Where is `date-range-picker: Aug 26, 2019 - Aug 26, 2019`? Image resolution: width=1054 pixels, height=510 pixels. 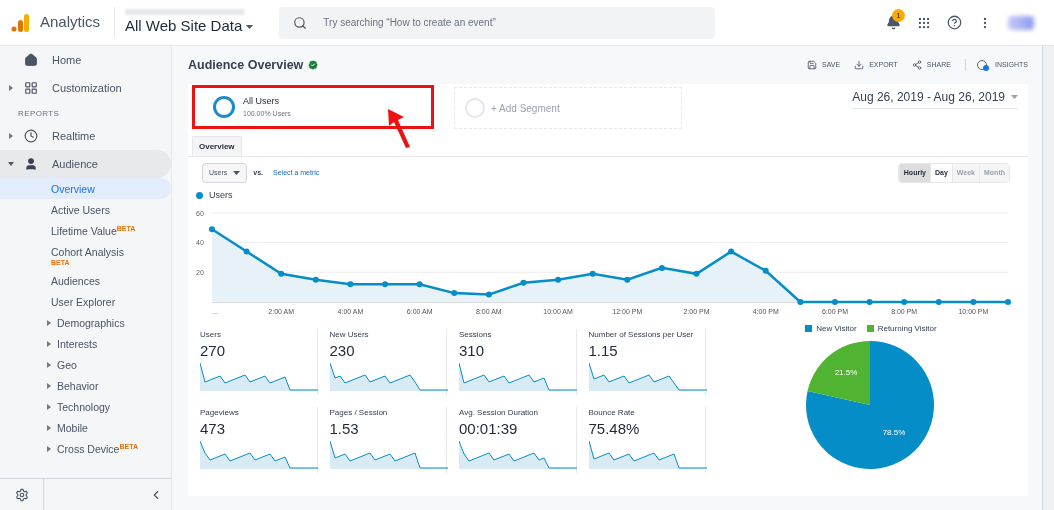
date-range-picker: Aug 26, 2019 - Aug 26, 2019 is located at coordinates (935, 98).